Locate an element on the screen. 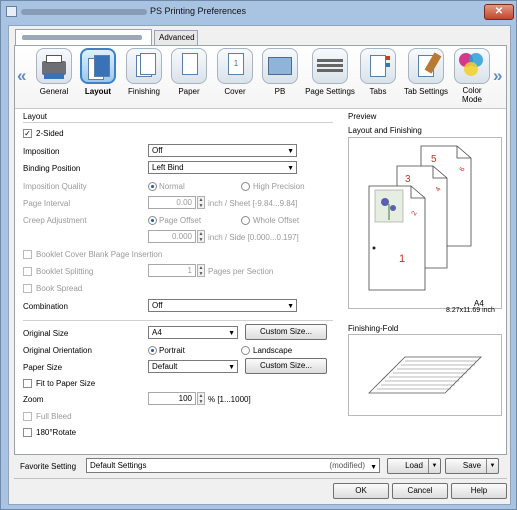  favorite-setting-select: Default Settings (modified) ▼ is located at coordinates (233, 465).